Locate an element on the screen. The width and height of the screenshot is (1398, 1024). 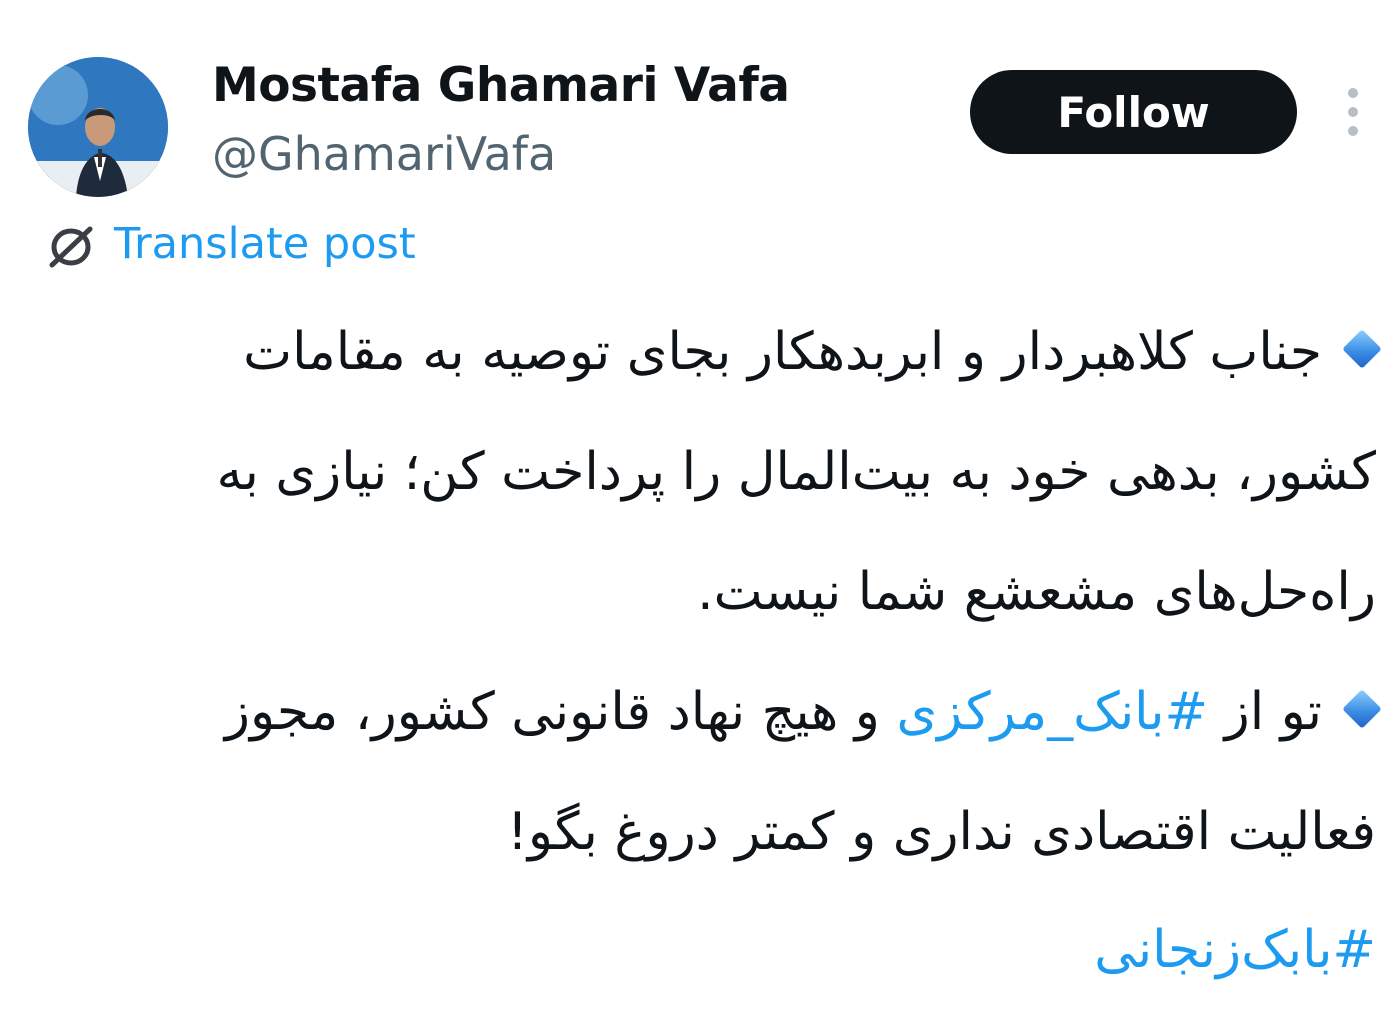
post-text-segment: تو از is located at coordinates (1265, 712).